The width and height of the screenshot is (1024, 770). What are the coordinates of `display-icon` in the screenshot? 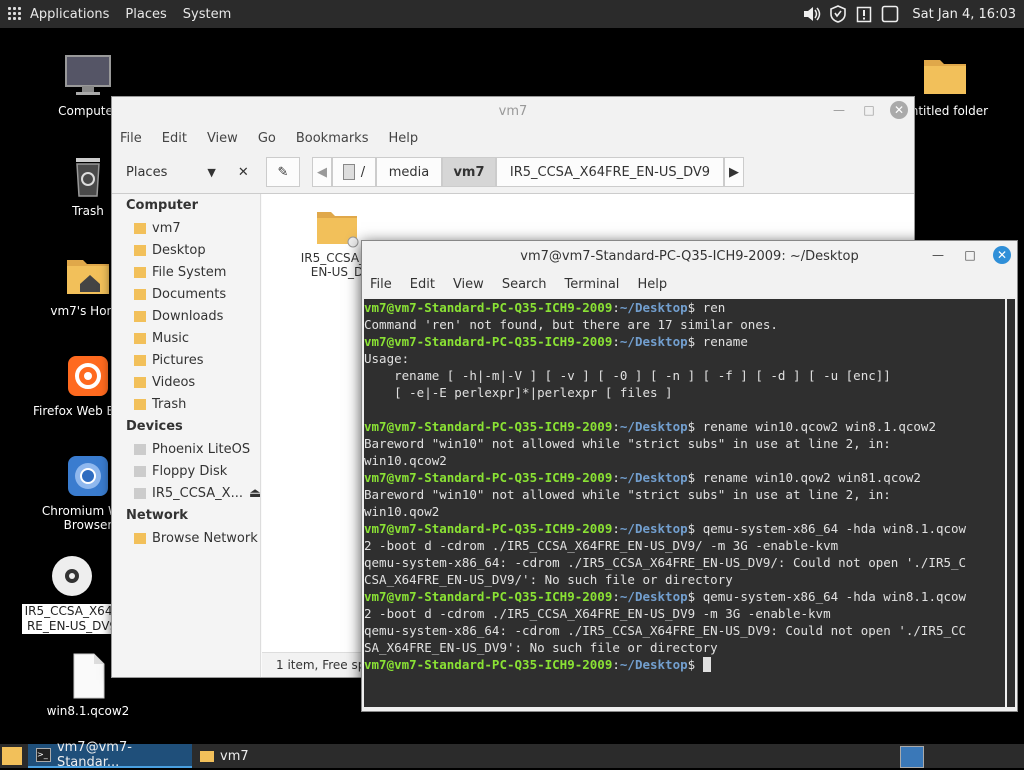 It's located at (890, 14).